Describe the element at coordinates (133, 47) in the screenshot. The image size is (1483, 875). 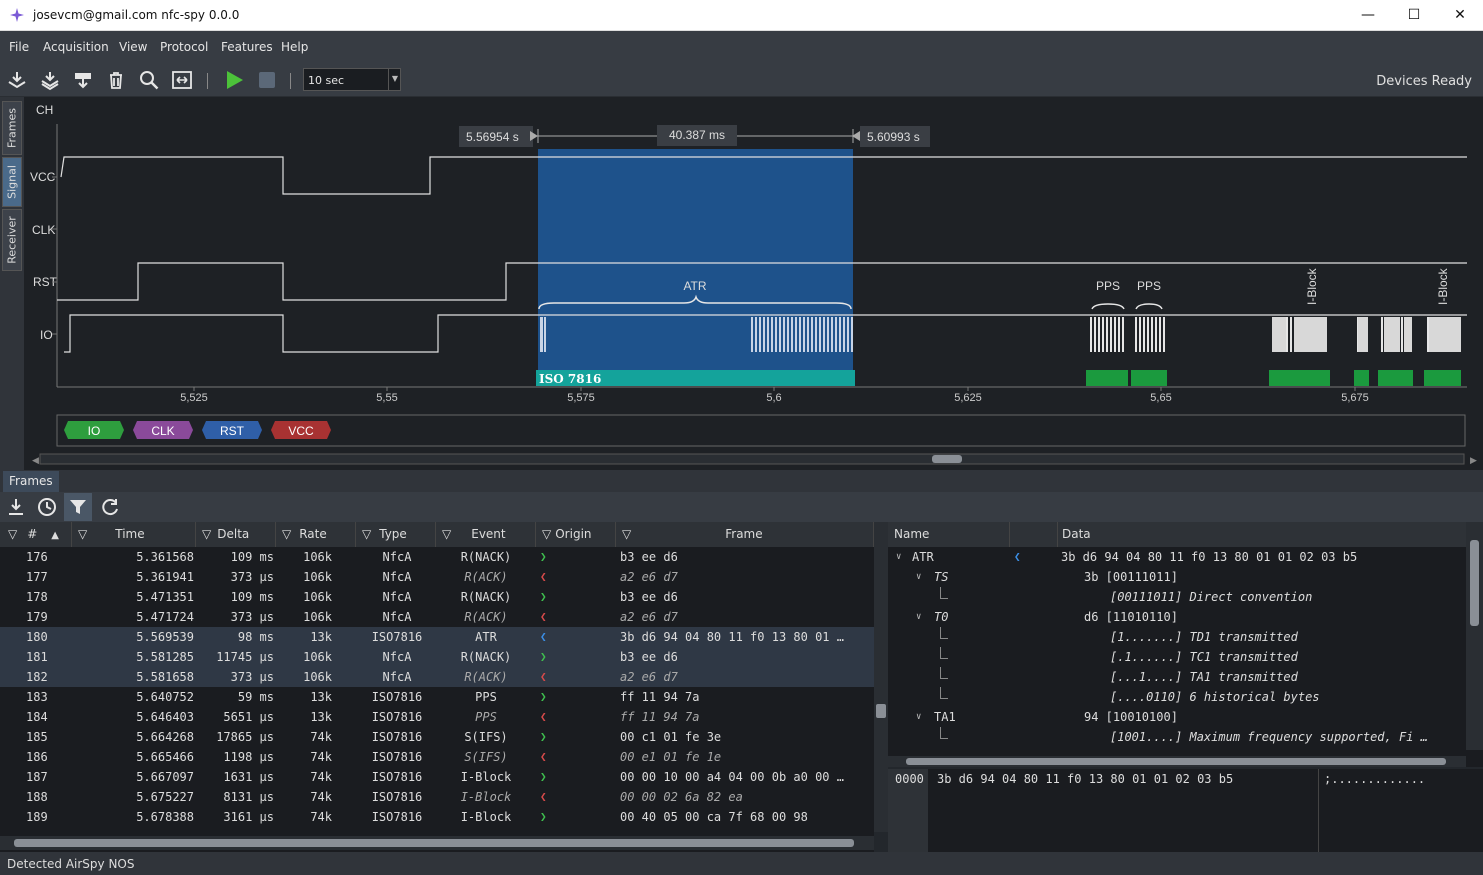
I see `menu-view: View` at that location.